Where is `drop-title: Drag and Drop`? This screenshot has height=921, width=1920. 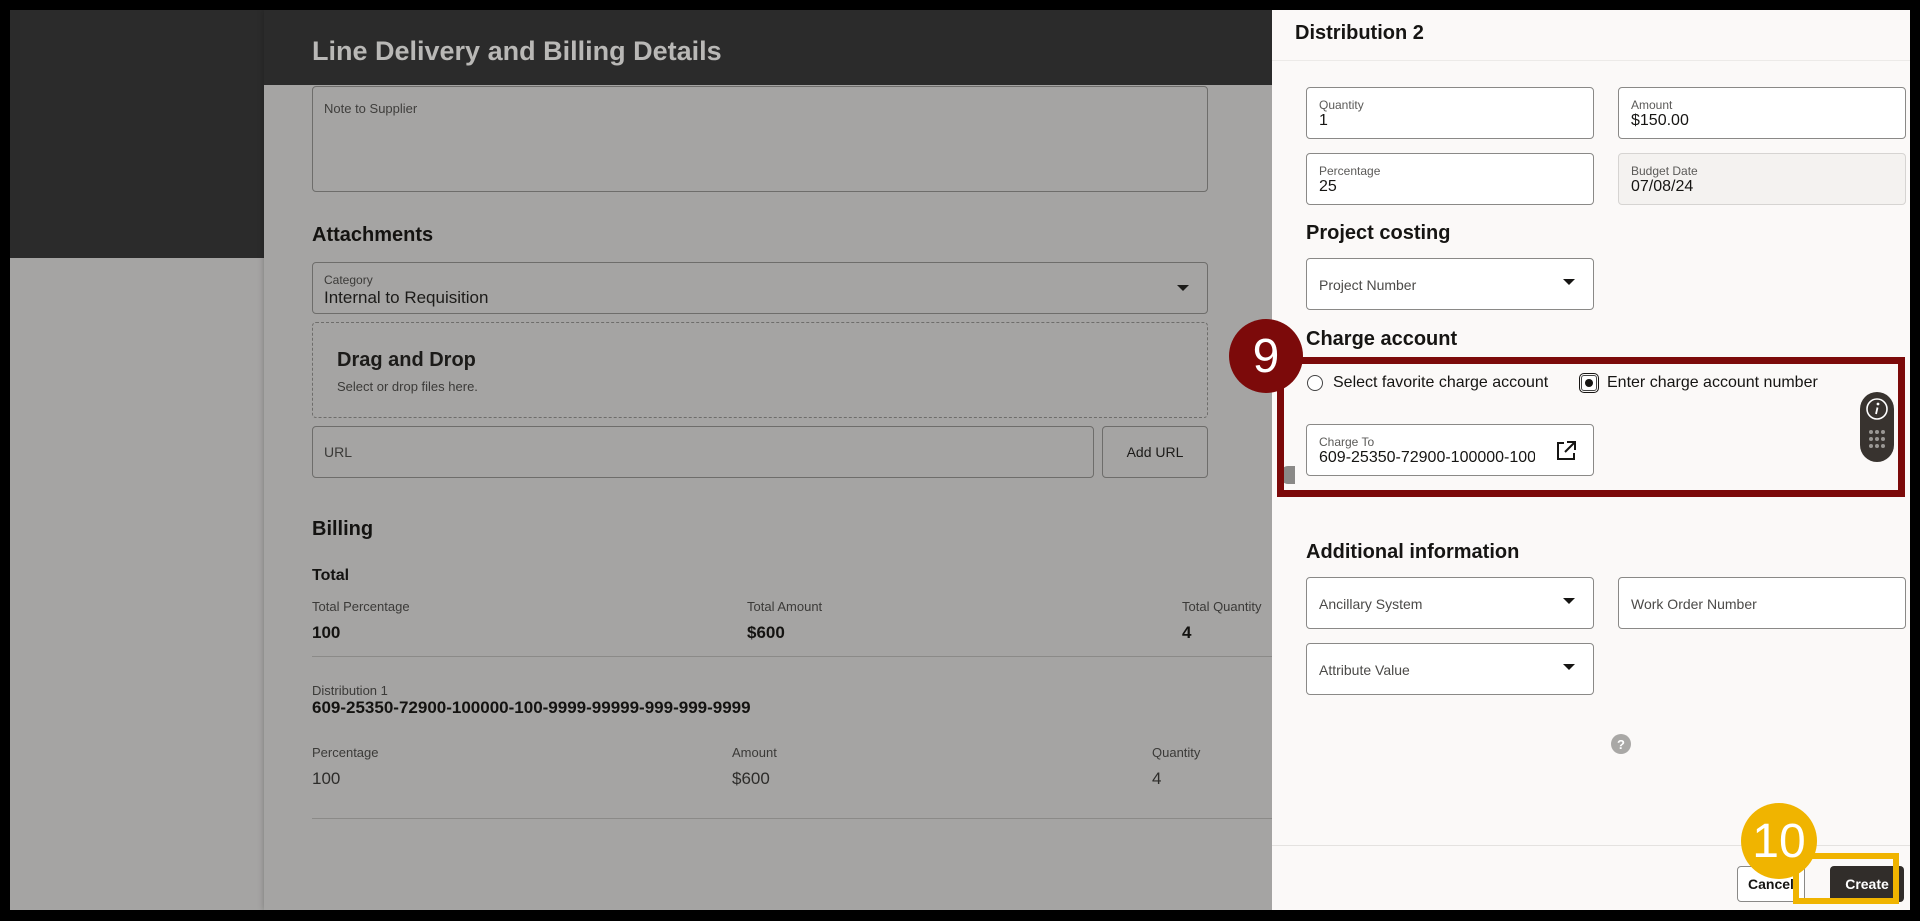 drop-title: Drag and Drop is located at coordinates (406, 360).